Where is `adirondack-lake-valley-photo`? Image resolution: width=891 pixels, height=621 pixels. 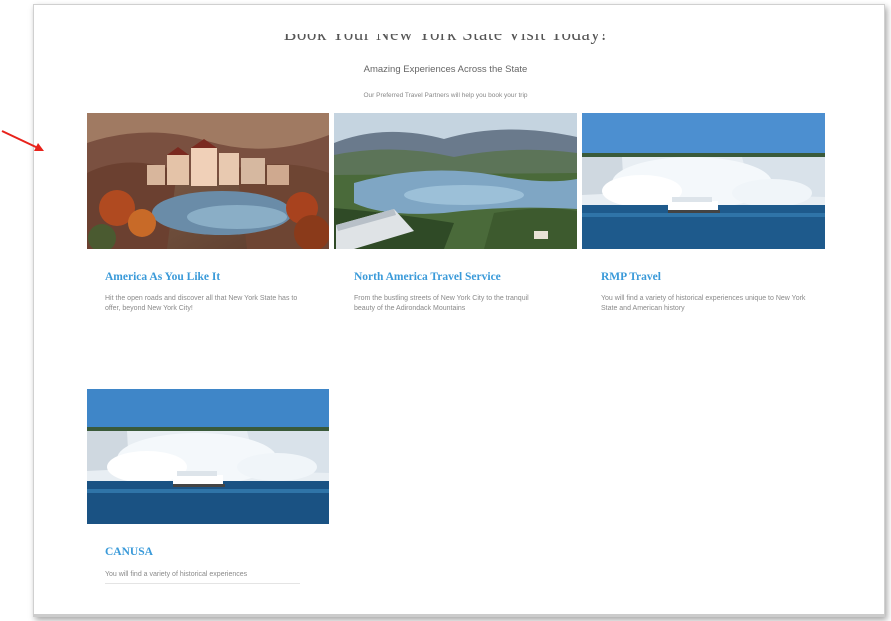 adirondack-lake-valley-photo is located at coordinates (455, 181).